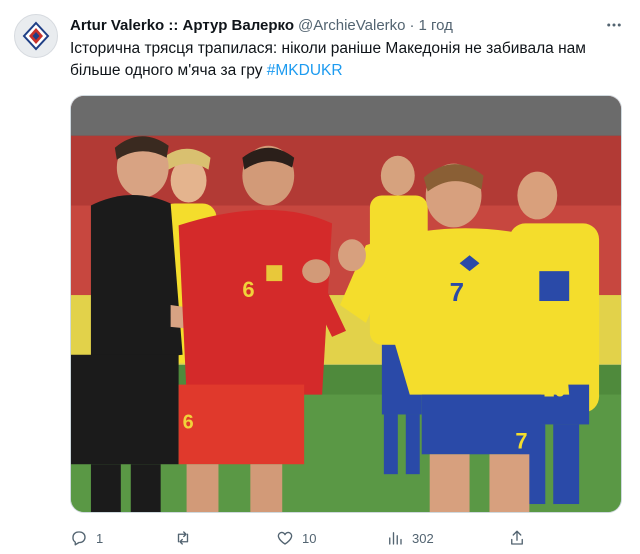 The image size is (640, 554). I want to click on share-button, so click(517, 538).